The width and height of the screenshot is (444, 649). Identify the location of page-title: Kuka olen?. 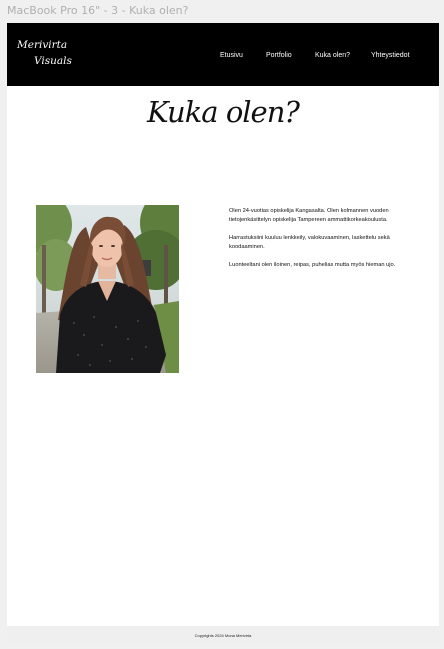
(223, 112).